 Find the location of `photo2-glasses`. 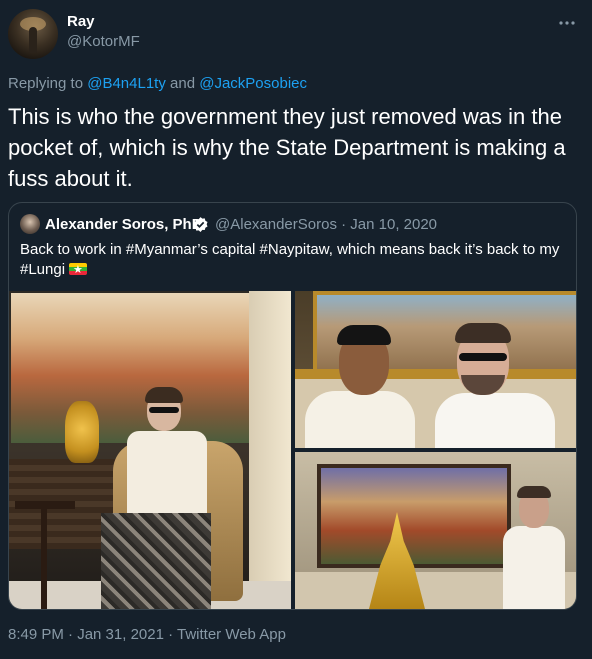

photo2-glasses is located at coordinates (483, 357).